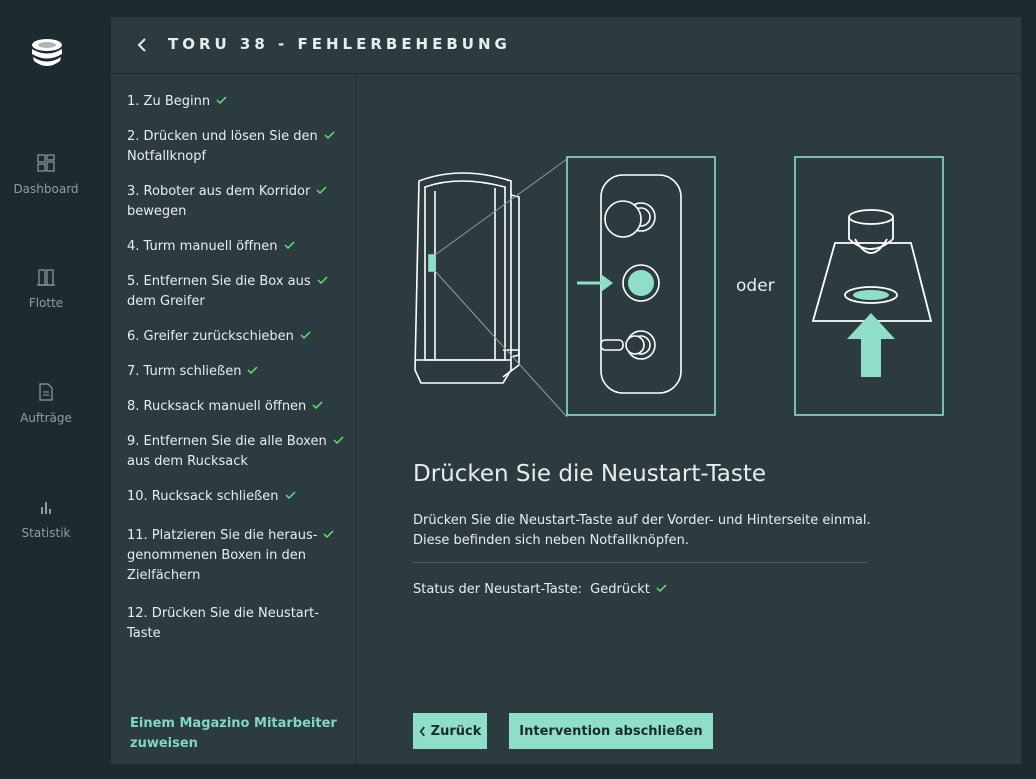 This screenshot has width=1036, height=779. Describe the element at coordinates (566, 45) in the screenshot. I see `panel-header: TORU 38 - FEHLERBEHEBUNG` at that location.